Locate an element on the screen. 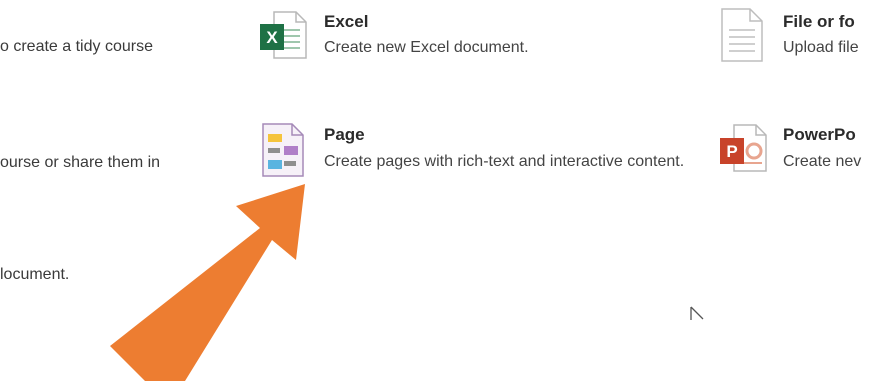 The width and height of the screenshot is (887, 381). mouse-cursor-icon is located at coordinates (697, 313).